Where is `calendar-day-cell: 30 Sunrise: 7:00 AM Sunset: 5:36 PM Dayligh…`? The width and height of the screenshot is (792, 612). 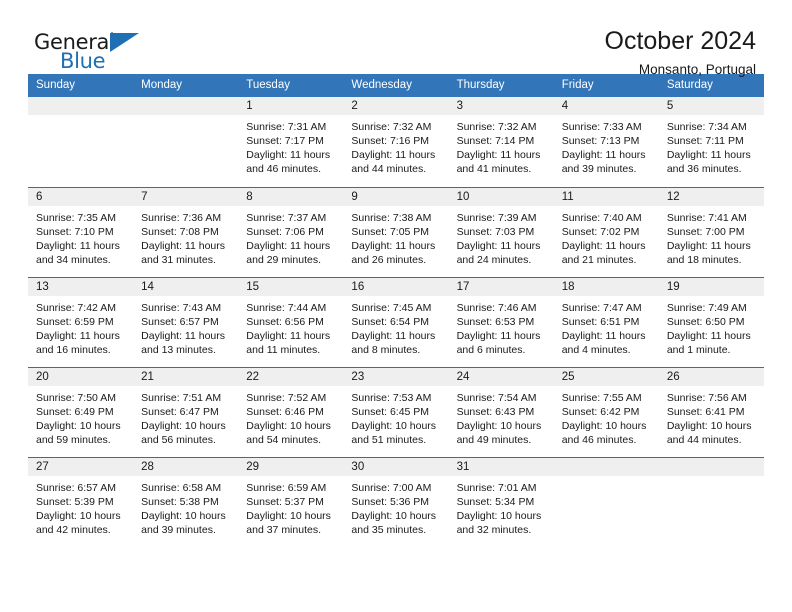 calendar-day-cell: 30 Sunrise: 7:00 AM Sunset: 5:36 PM Dayligh… is located at coordinates (396, 501).